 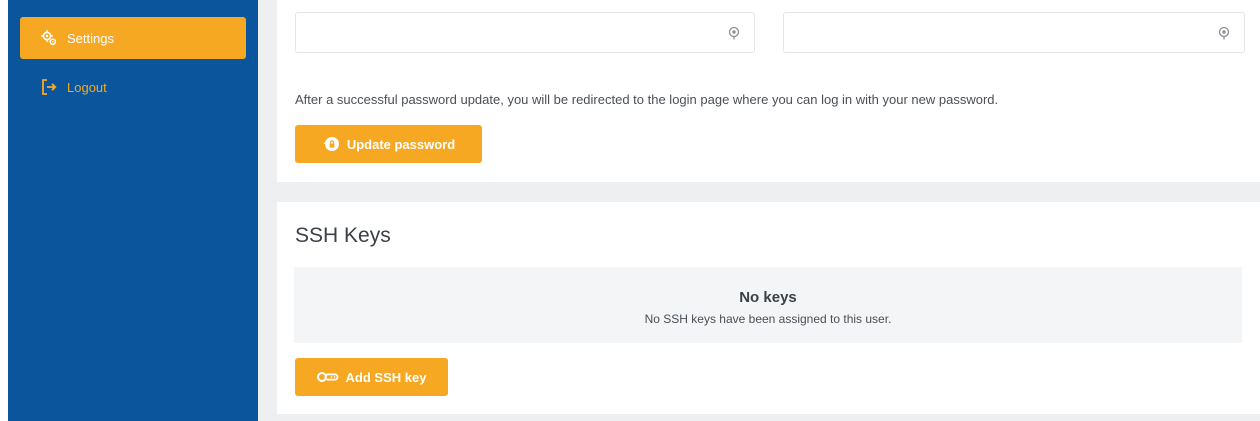 I want to click on password-reset-icon, so click(x=331, y=144).